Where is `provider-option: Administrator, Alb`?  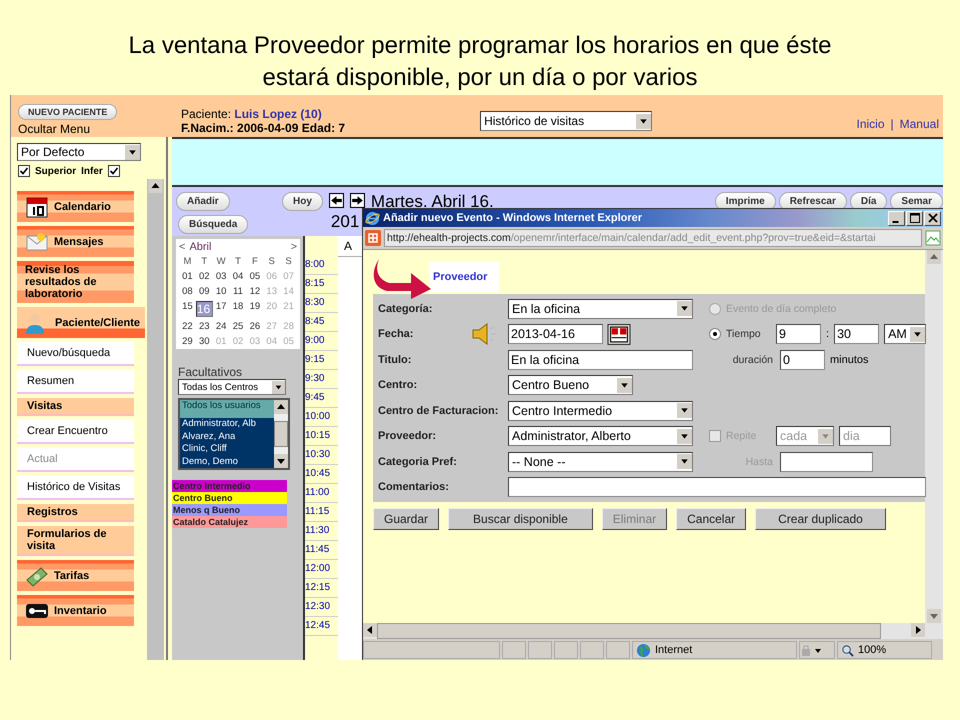
provider-option: Administrator, Alb is located at coordinates (227, 424).